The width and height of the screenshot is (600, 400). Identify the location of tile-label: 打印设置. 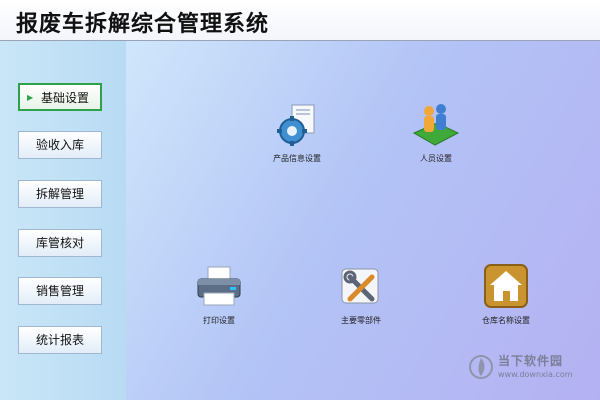
(219, 320).